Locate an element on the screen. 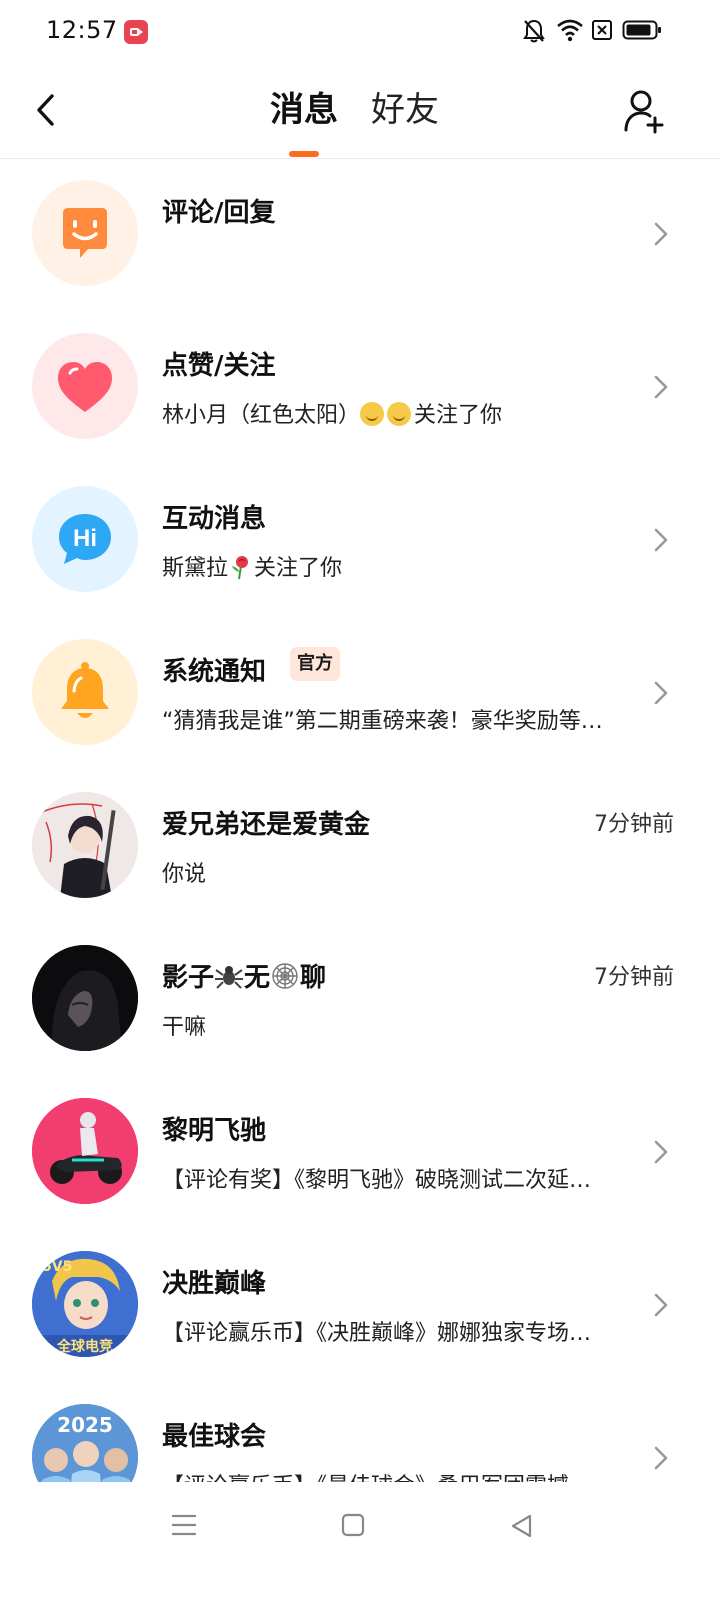 This screenshot has width=720, height=1600. system-navigation-bar is located at coordinates (360, 1541).